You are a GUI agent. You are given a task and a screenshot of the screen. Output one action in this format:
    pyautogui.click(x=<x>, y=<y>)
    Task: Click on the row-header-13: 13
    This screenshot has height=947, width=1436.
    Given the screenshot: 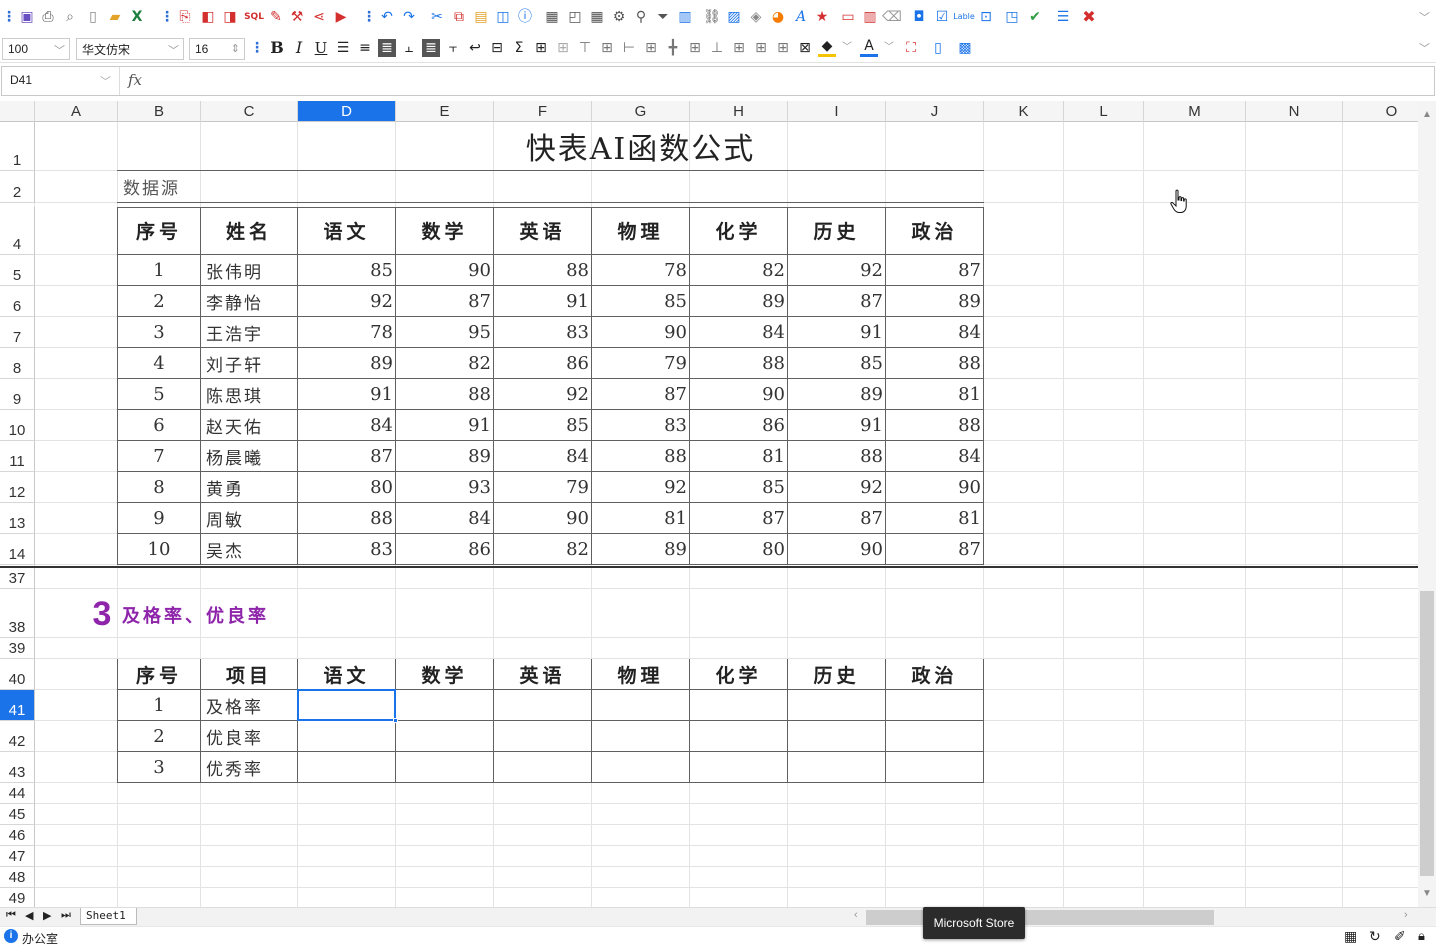 What is the action you would take?
    pyautogui.click(x=17, y=518)
    